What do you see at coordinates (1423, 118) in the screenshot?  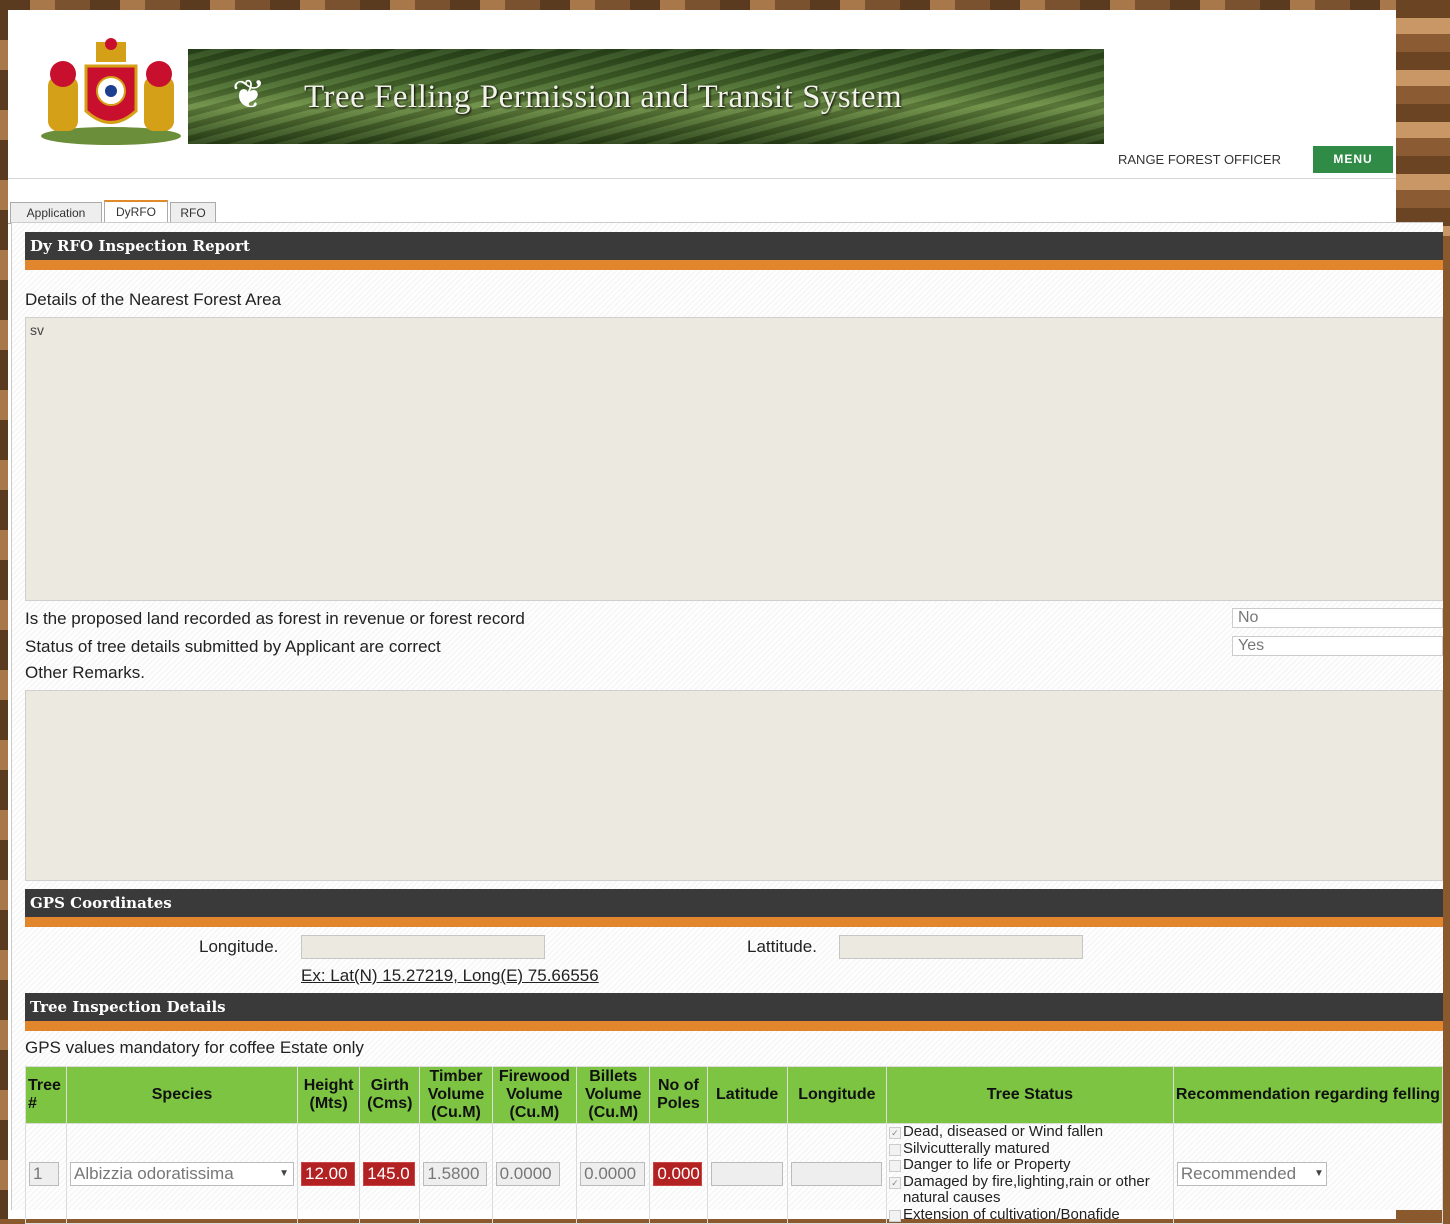 I see `background-wood-right` at bounding box center [1423, 118].